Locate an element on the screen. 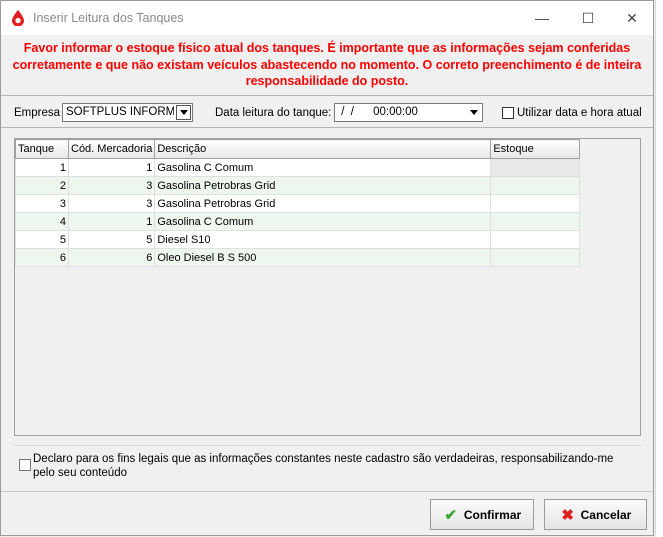 This screenshot has height=537, width=663. column-header-codigo: Cód. Mercadoria is located at coordinates (111, 149).